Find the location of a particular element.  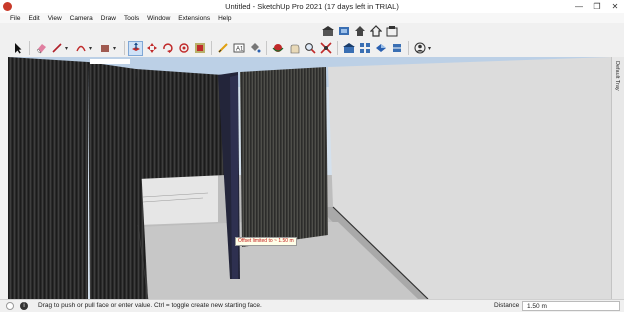

window-controls: — ❐ ✕ is located at coordinates (597, 6).